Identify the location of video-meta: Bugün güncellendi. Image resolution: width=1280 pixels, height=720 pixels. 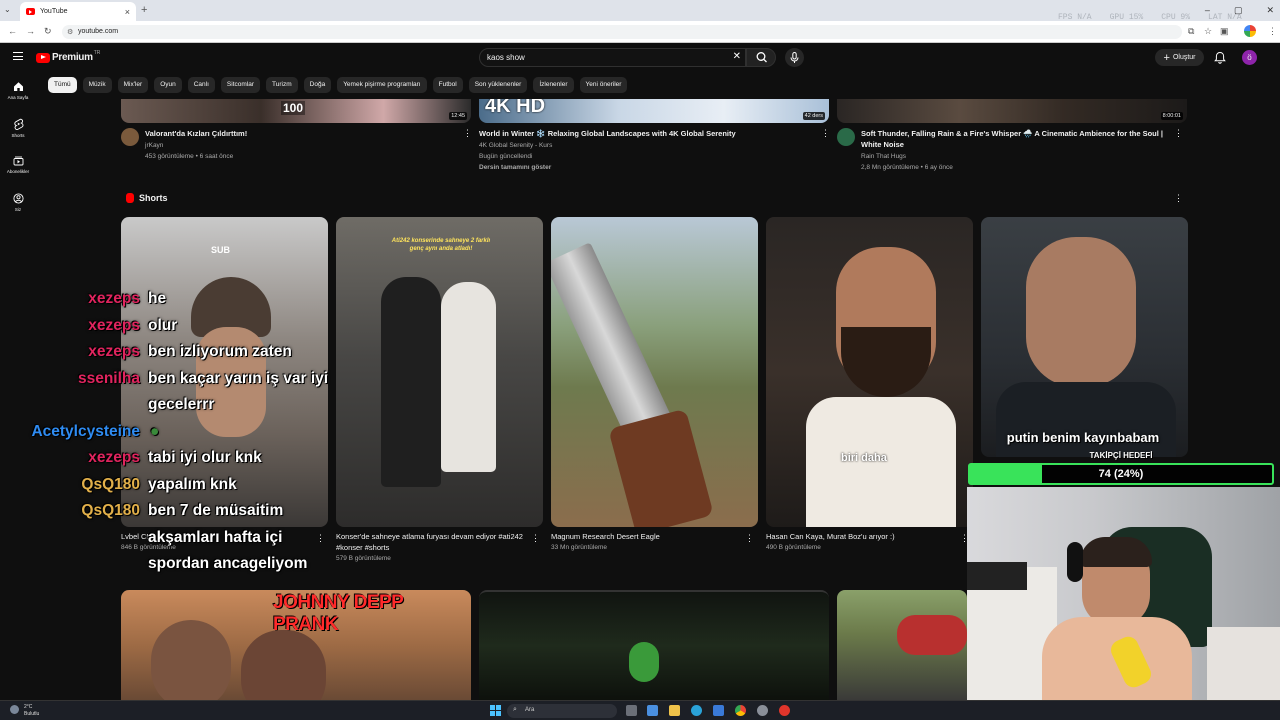
(506, 156).